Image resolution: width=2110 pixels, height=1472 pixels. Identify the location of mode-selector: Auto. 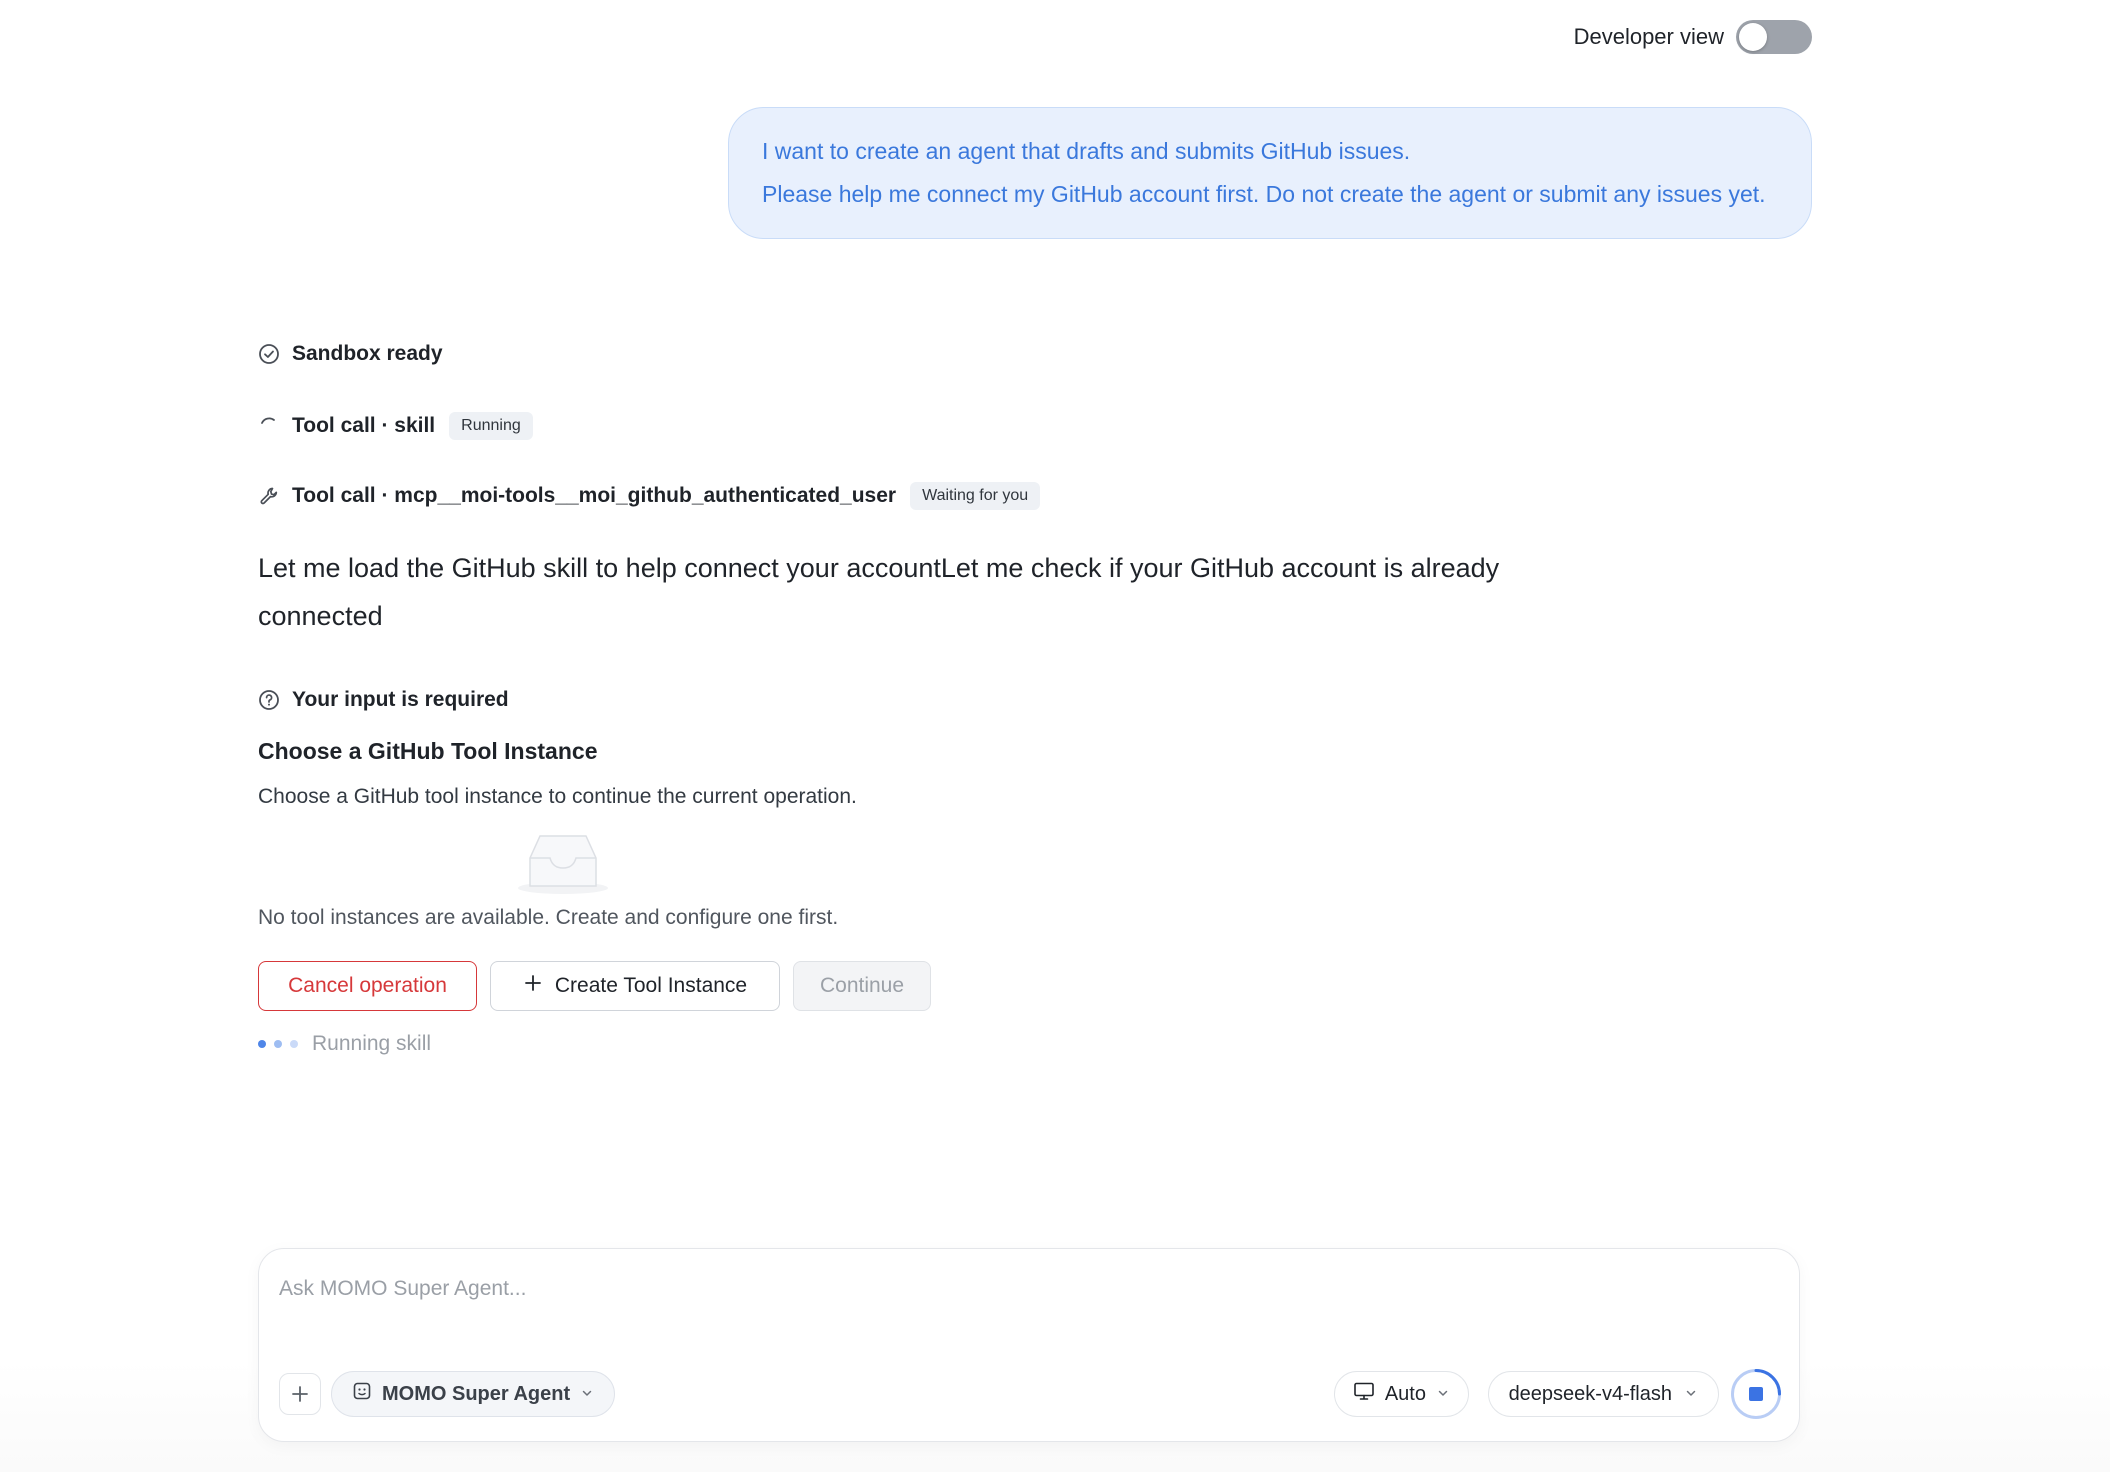
(1401, 1394).